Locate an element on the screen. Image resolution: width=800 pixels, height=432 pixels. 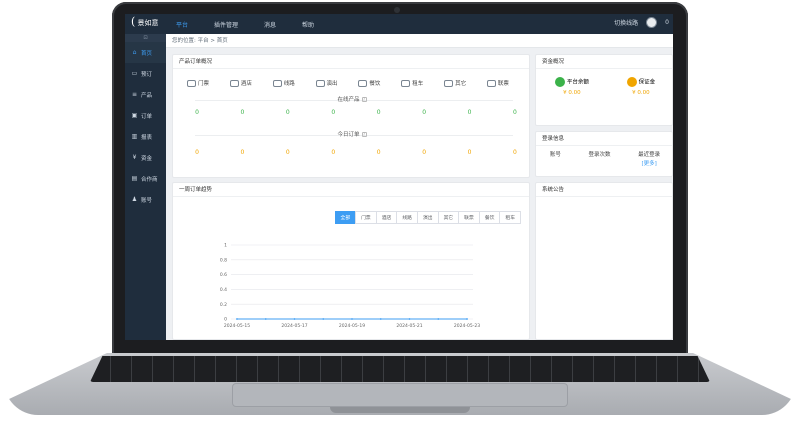
online-products-label: 在线产品? is located at coordinates (352, 99).